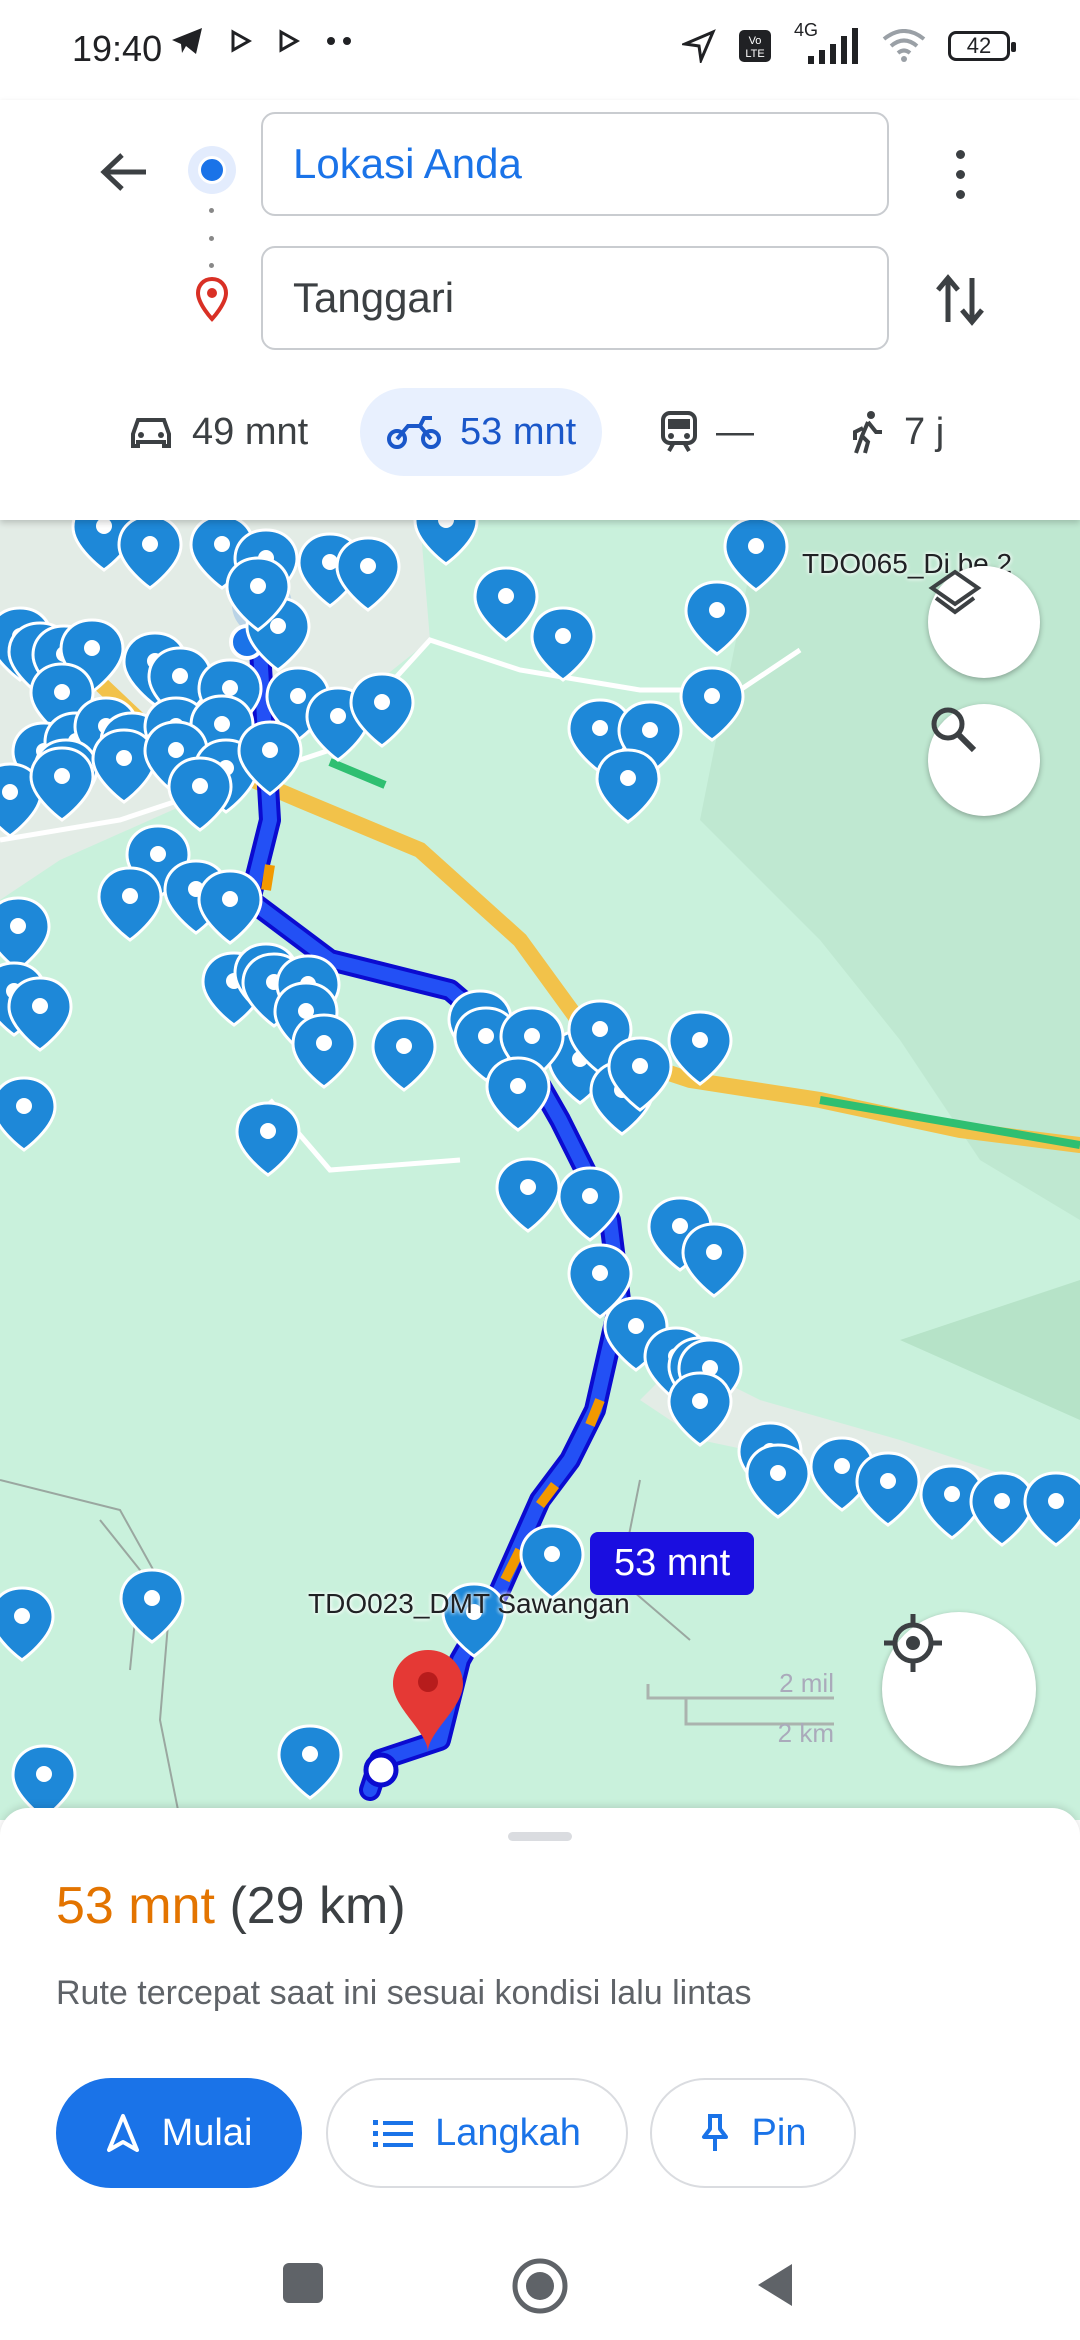  Describe the element at coordinates (122, 2133) in the screenshot. I see `navigation-arrow-icon` at that location.